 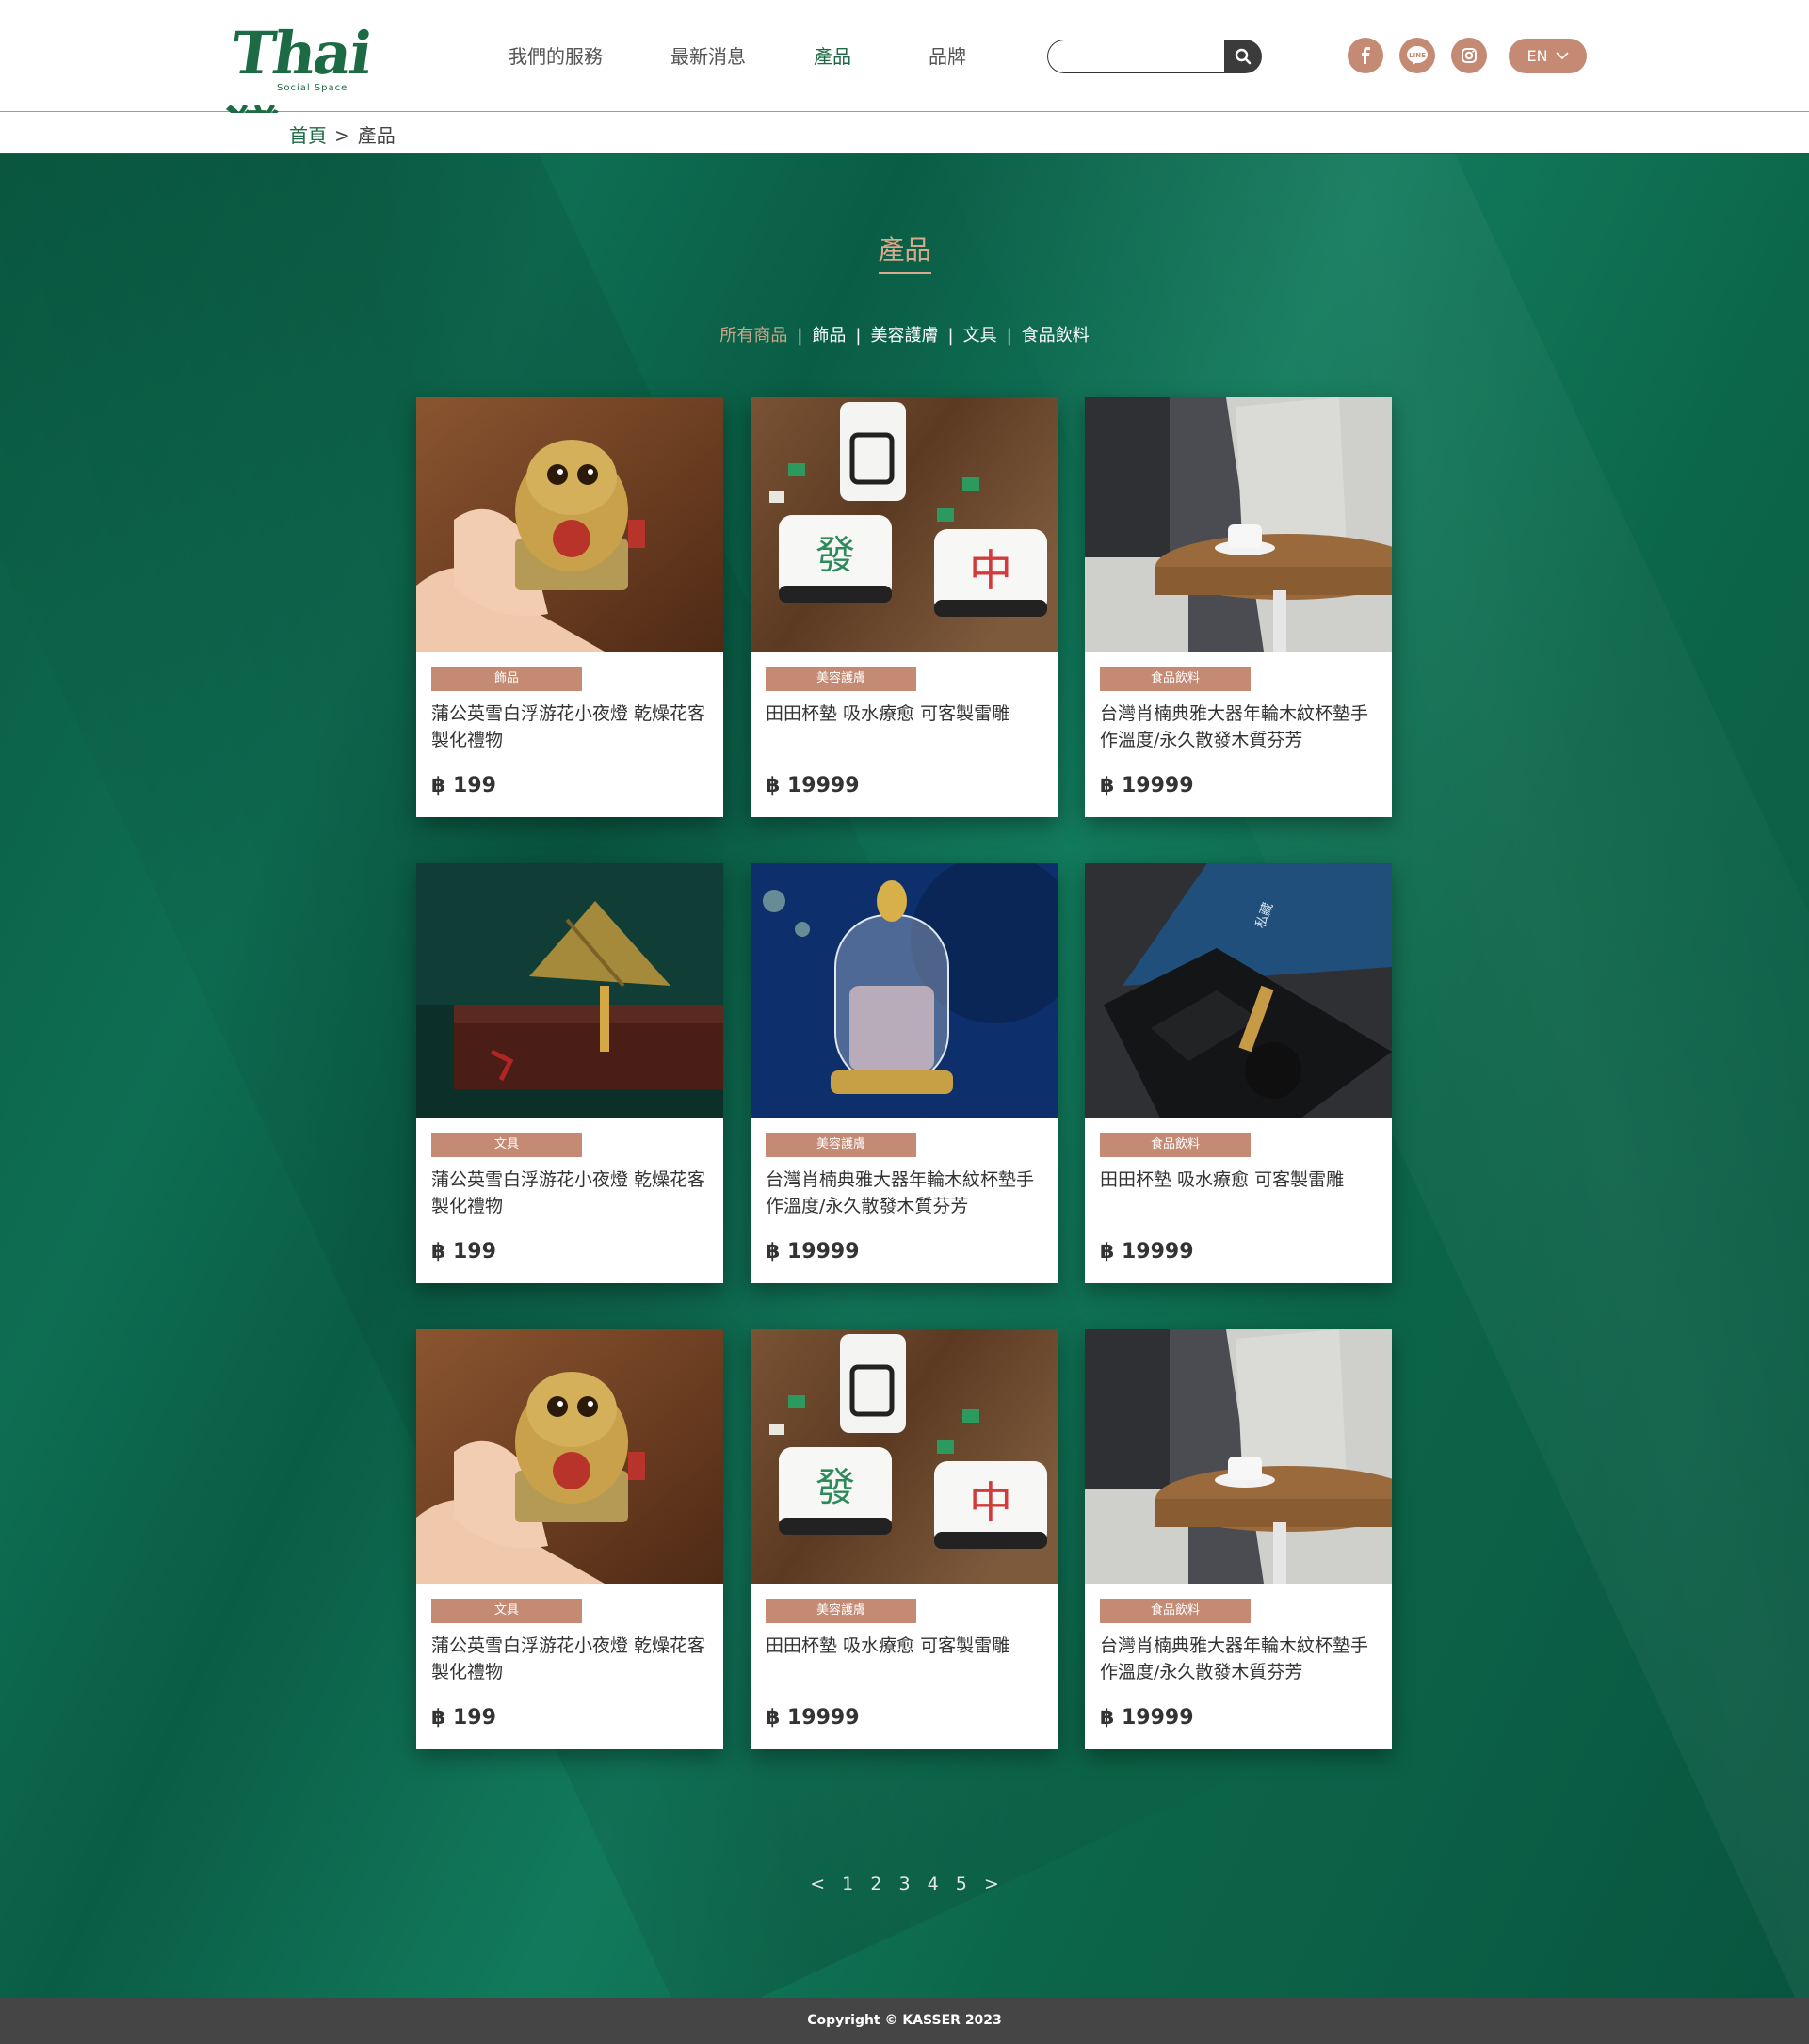 What do you see at coordinates (506, 679) in the screenshot?
I see `product-category-tag: 飾品` at bounding box center [506, 679].